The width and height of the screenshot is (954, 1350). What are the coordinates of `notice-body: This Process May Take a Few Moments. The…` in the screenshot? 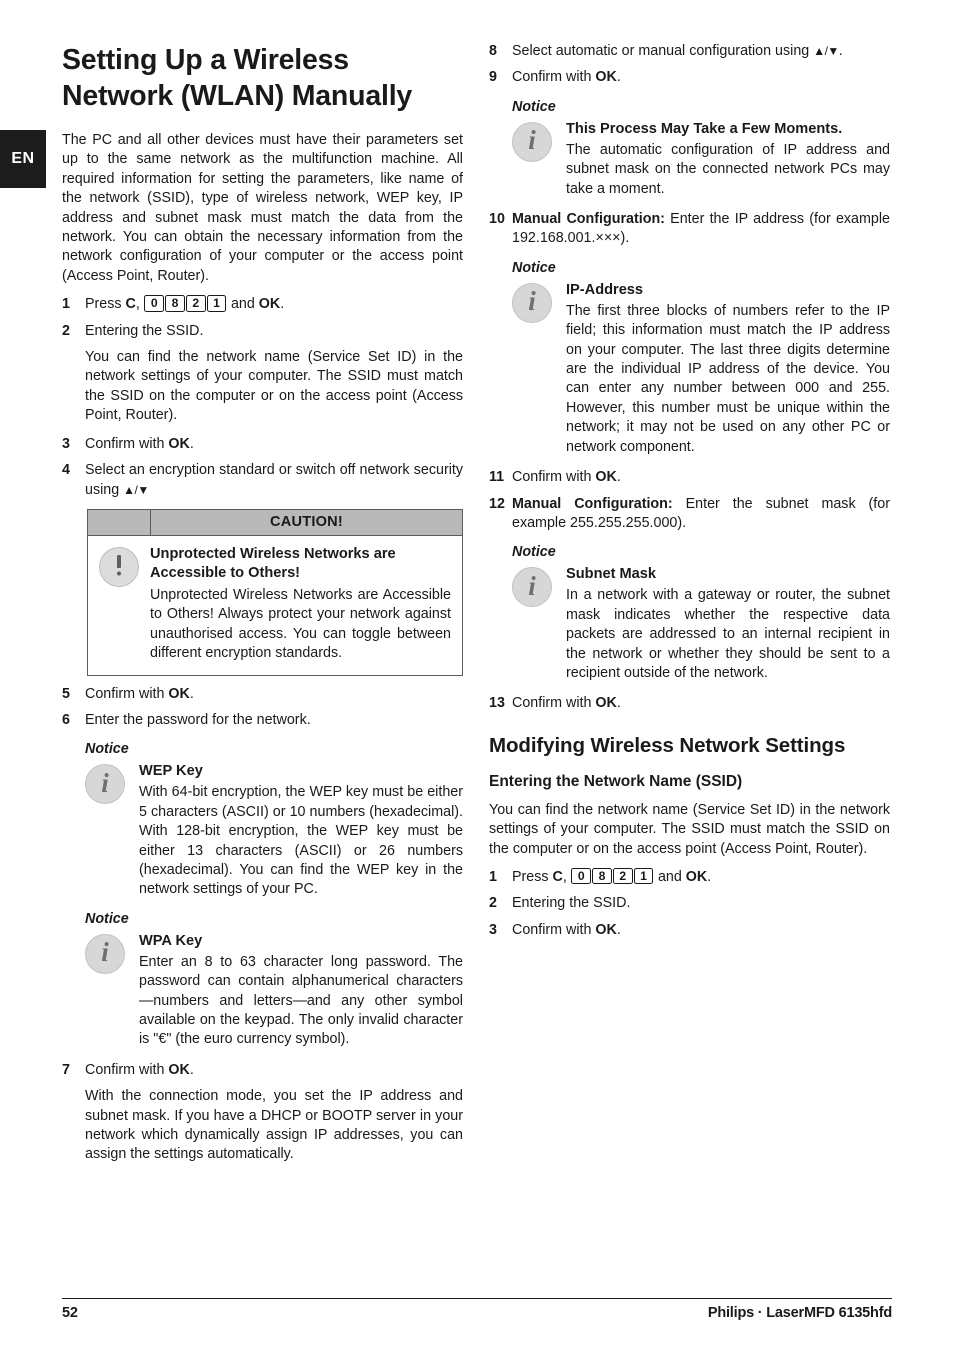 It's located at (728, 159).